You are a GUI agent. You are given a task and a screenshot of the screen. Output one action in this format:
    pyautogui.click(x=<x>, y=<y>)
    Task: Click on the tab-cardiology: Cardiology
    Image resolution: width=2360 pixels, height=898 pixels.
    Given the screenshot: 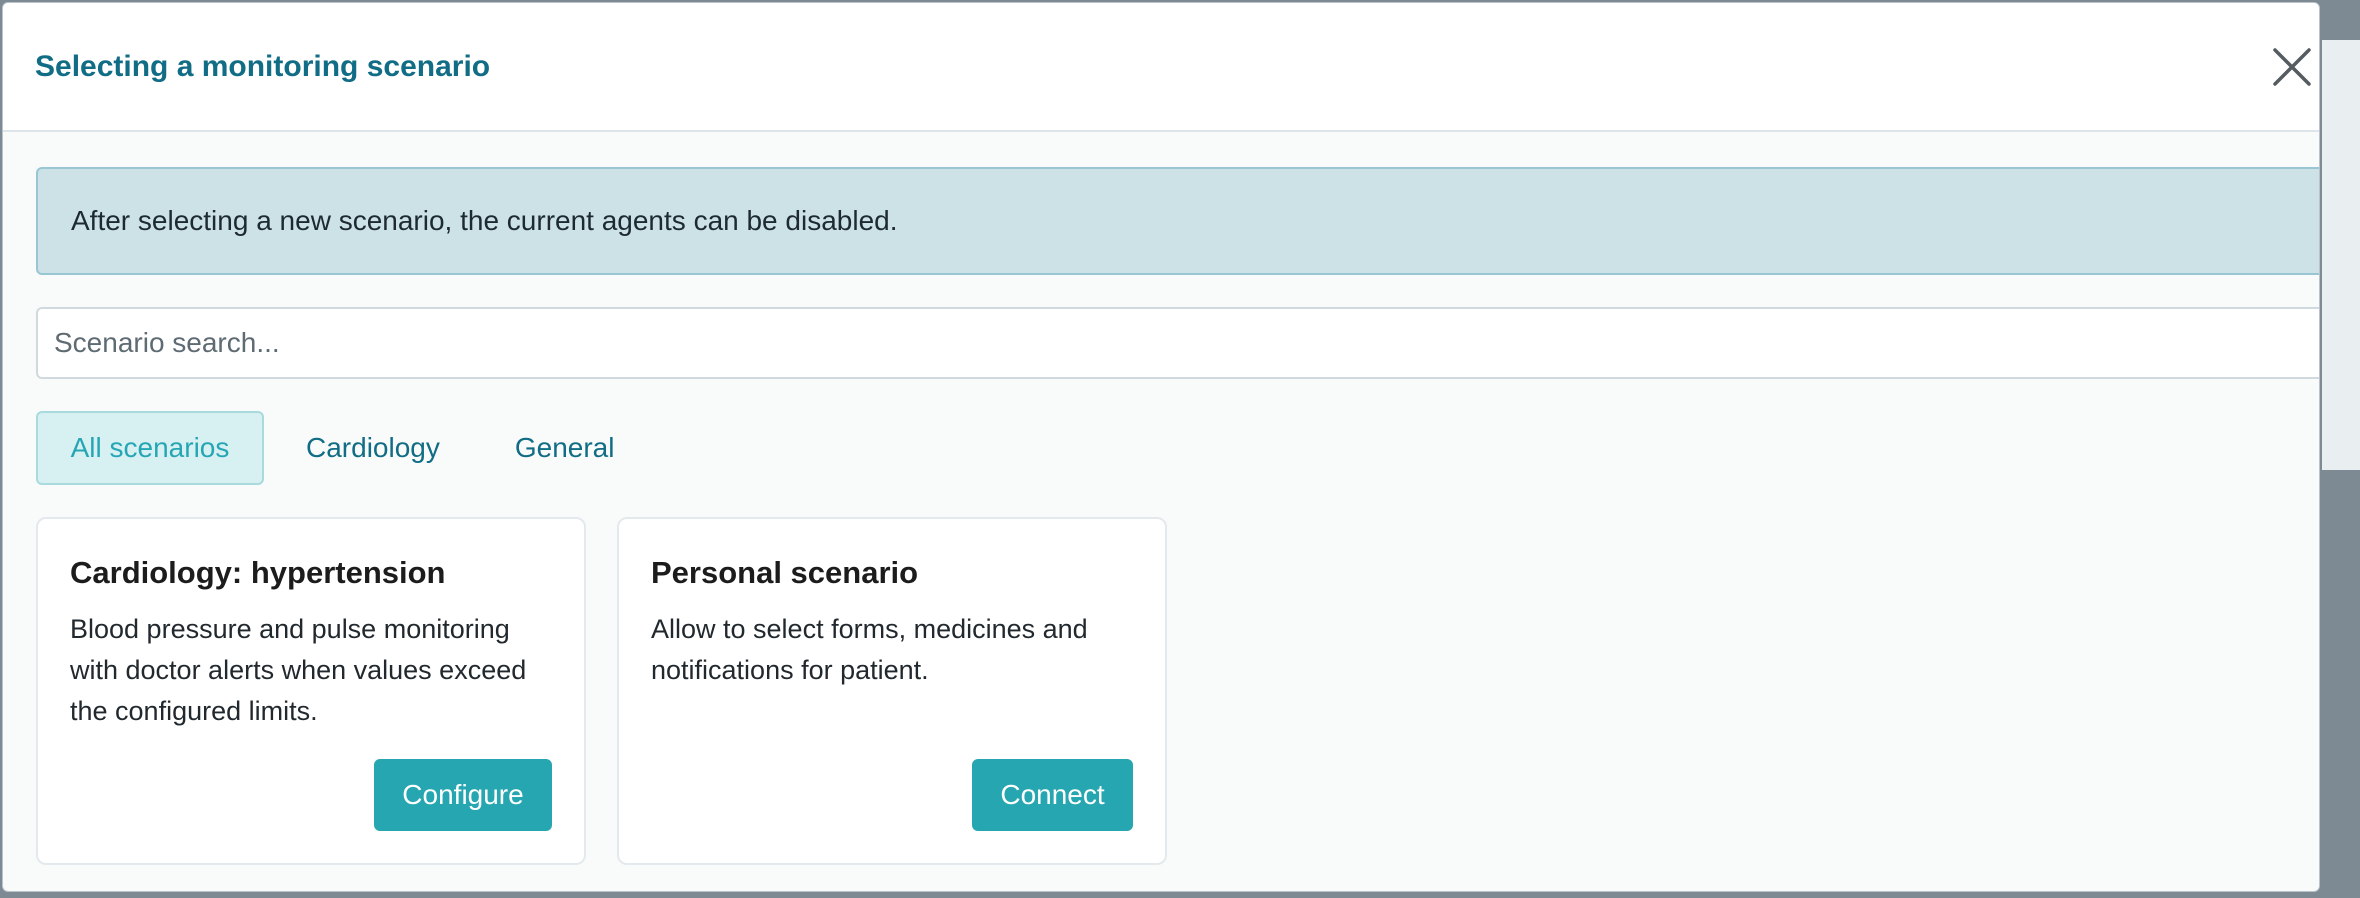 What is the action you would take?
    pyautogui.click(x=373, y=448)
    